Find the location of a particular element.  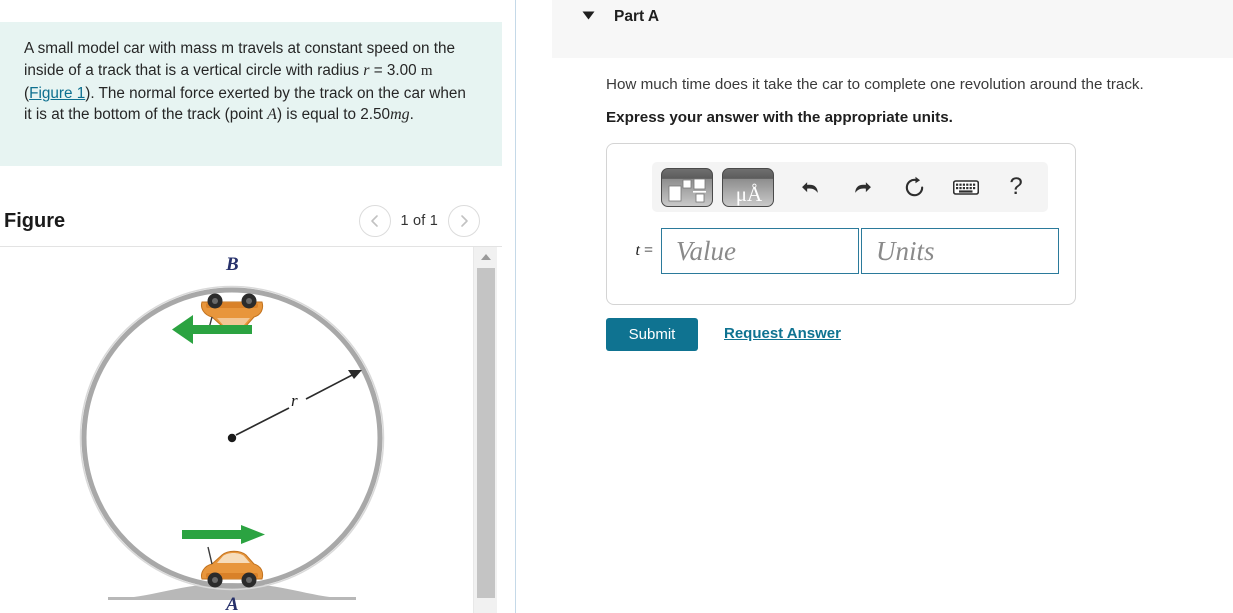

help-label: ? is located at coordinates (1016, 186).